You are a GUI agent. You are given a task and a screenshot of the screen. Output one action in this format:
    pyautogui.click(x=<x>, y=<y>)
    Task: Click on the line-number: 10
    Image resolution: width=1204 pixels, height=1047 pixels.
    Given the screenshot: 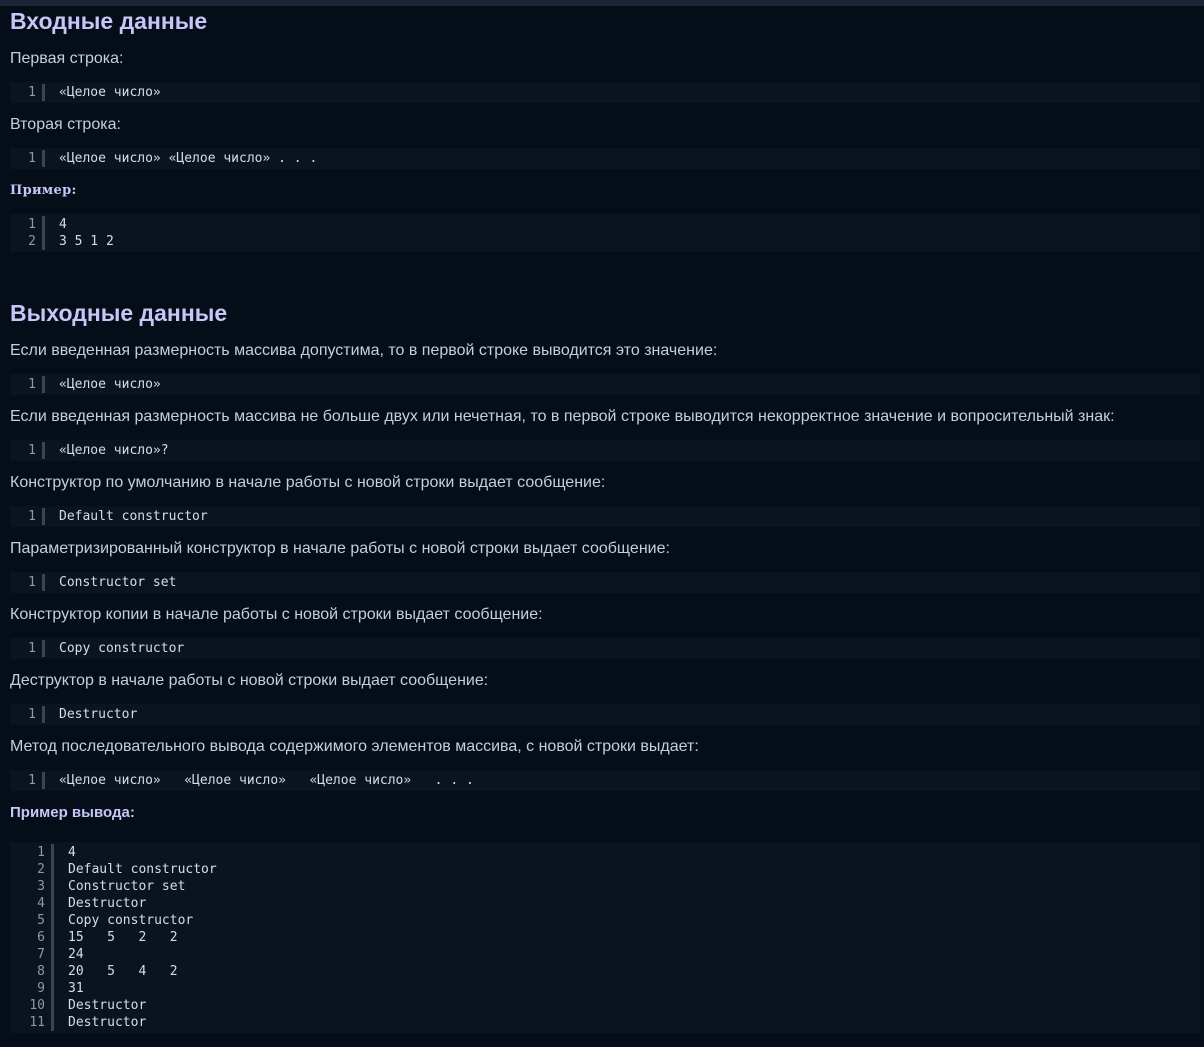 What is the action you would take?
    pyautogui.click(x=32, y=1005)
    